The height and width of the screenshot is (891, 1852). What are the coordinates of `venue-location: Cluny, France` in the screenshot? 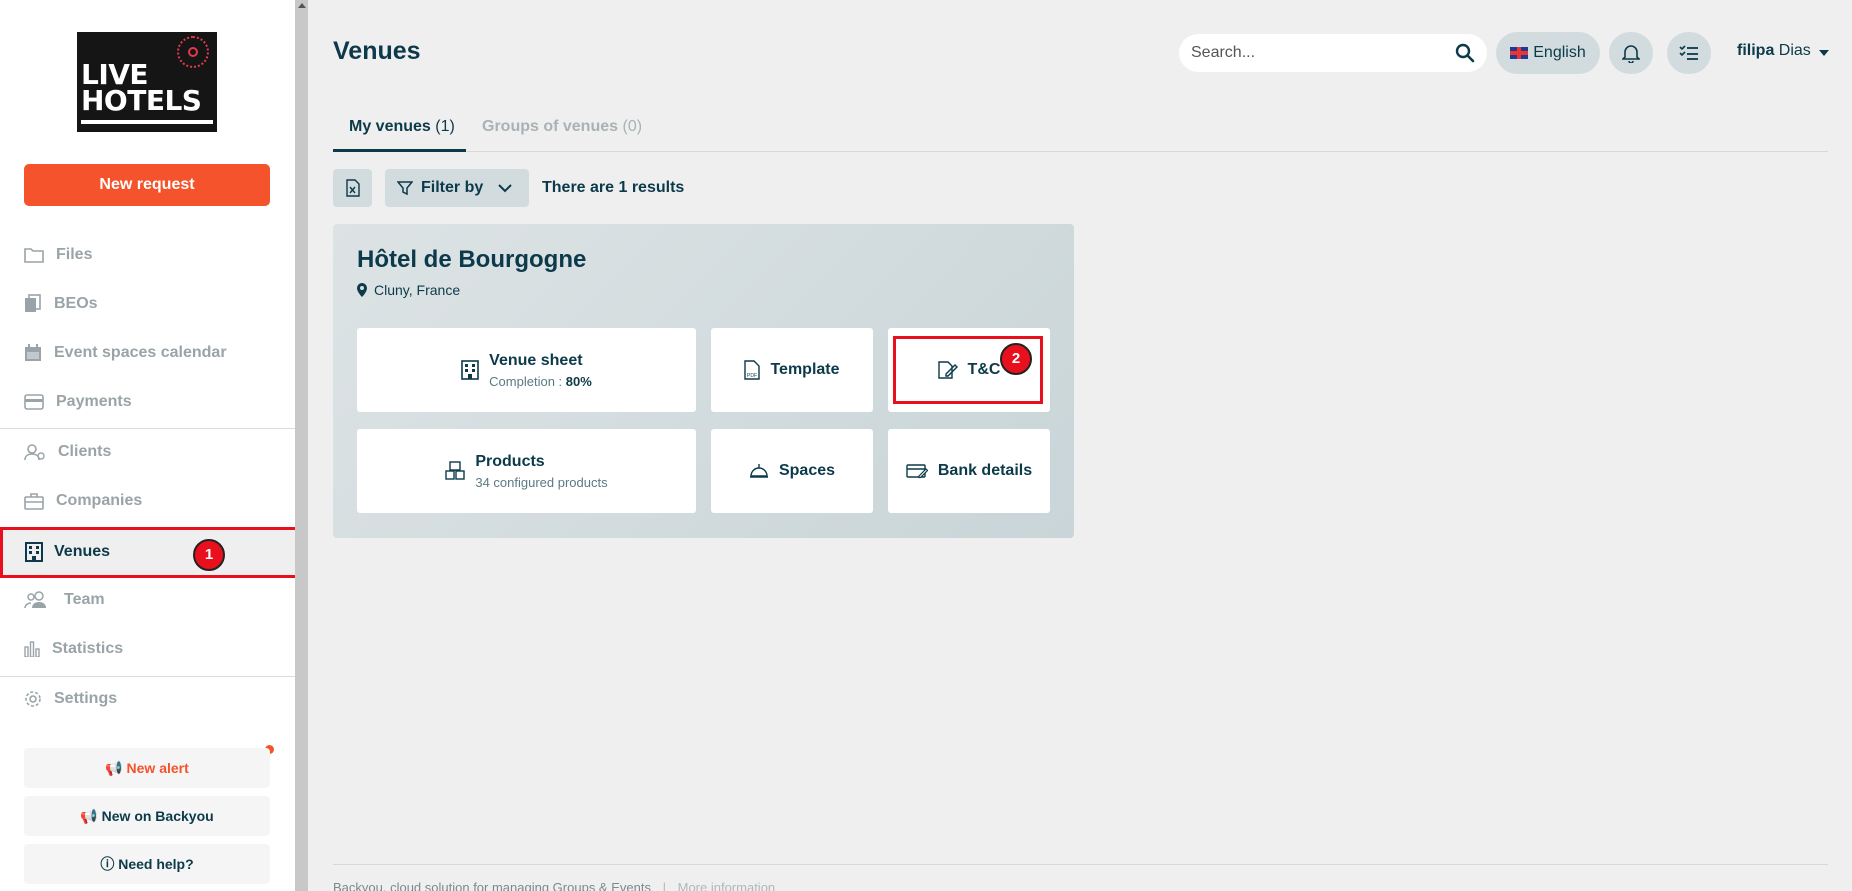 It's located at (408, 290).